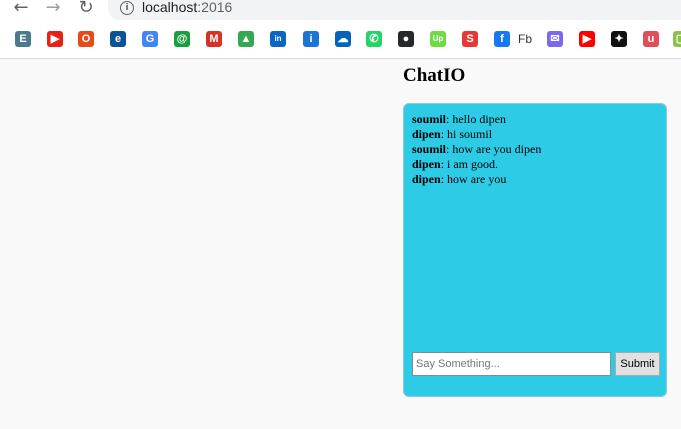 This screenshot has height=429, width=681. What do you see at coordinates (55, 39) in the screenshot?
I see `red-play-bookmark-icon: ▶` at bounding box center [55, 39].